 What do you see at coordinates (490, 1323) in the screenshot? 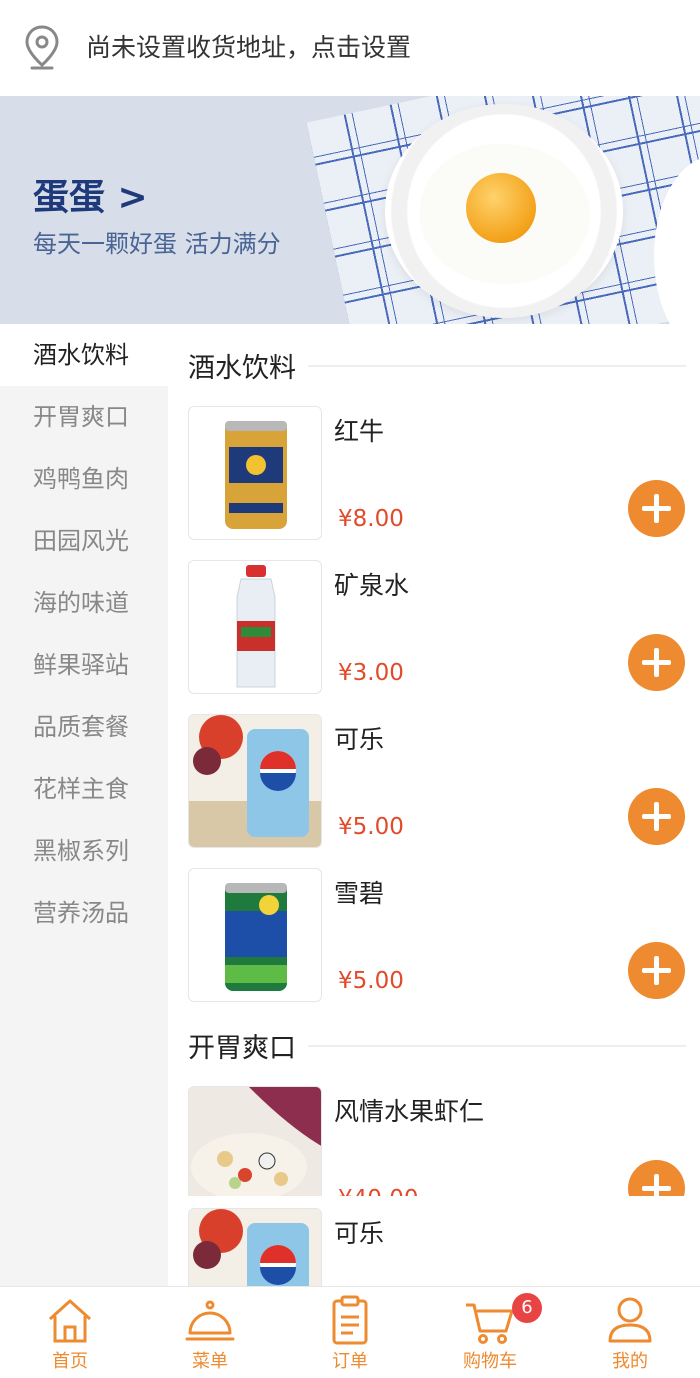
I see `cart-icon` at bounding box center [490, 1323].